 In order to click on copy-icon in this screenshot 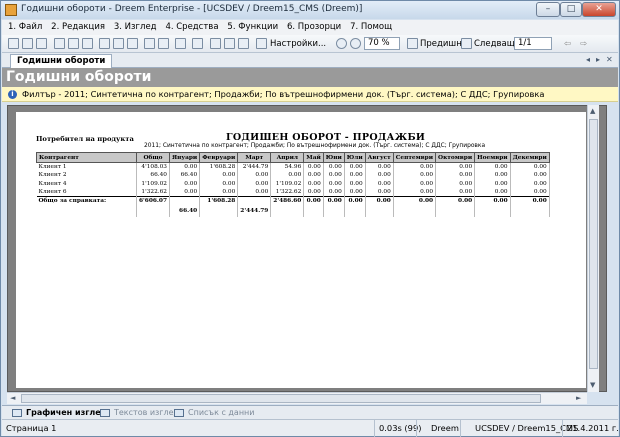, I will do `click(73, 43)`.